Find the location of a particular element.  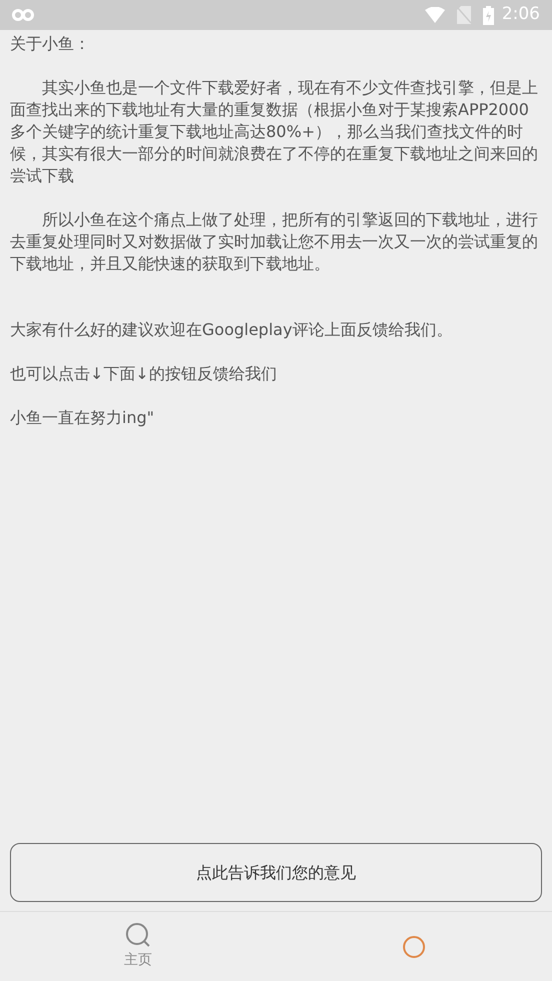

circle-icon is located at coordinates (414, 947).